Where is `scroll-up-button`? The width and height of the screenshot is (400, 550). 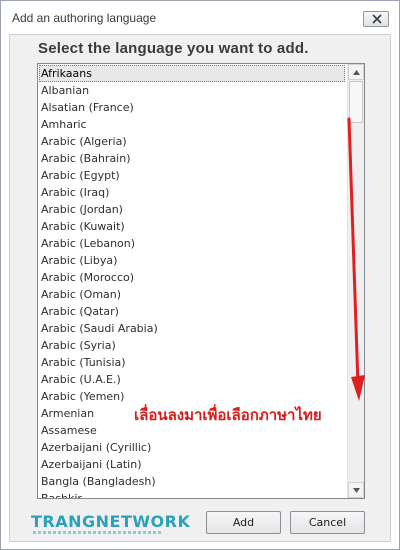
scroll-up-button is located at coordinates (356, 72).